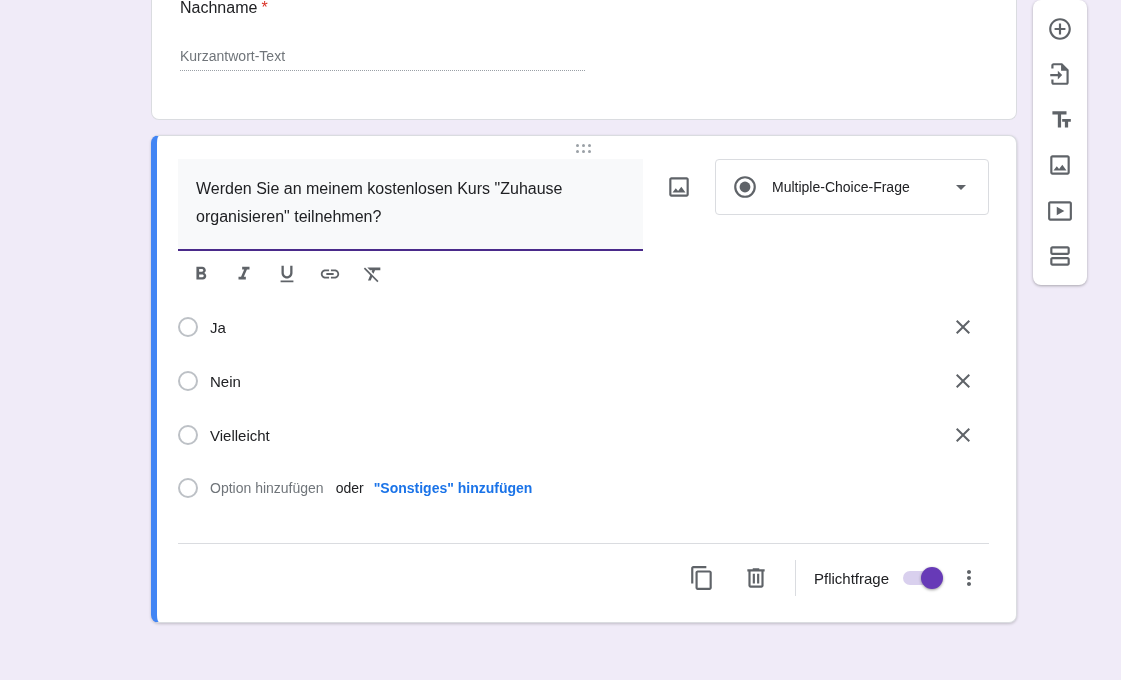 This screenshot has height=680, width=1121. I want to click on add-question-icon, so click(1060, 28).